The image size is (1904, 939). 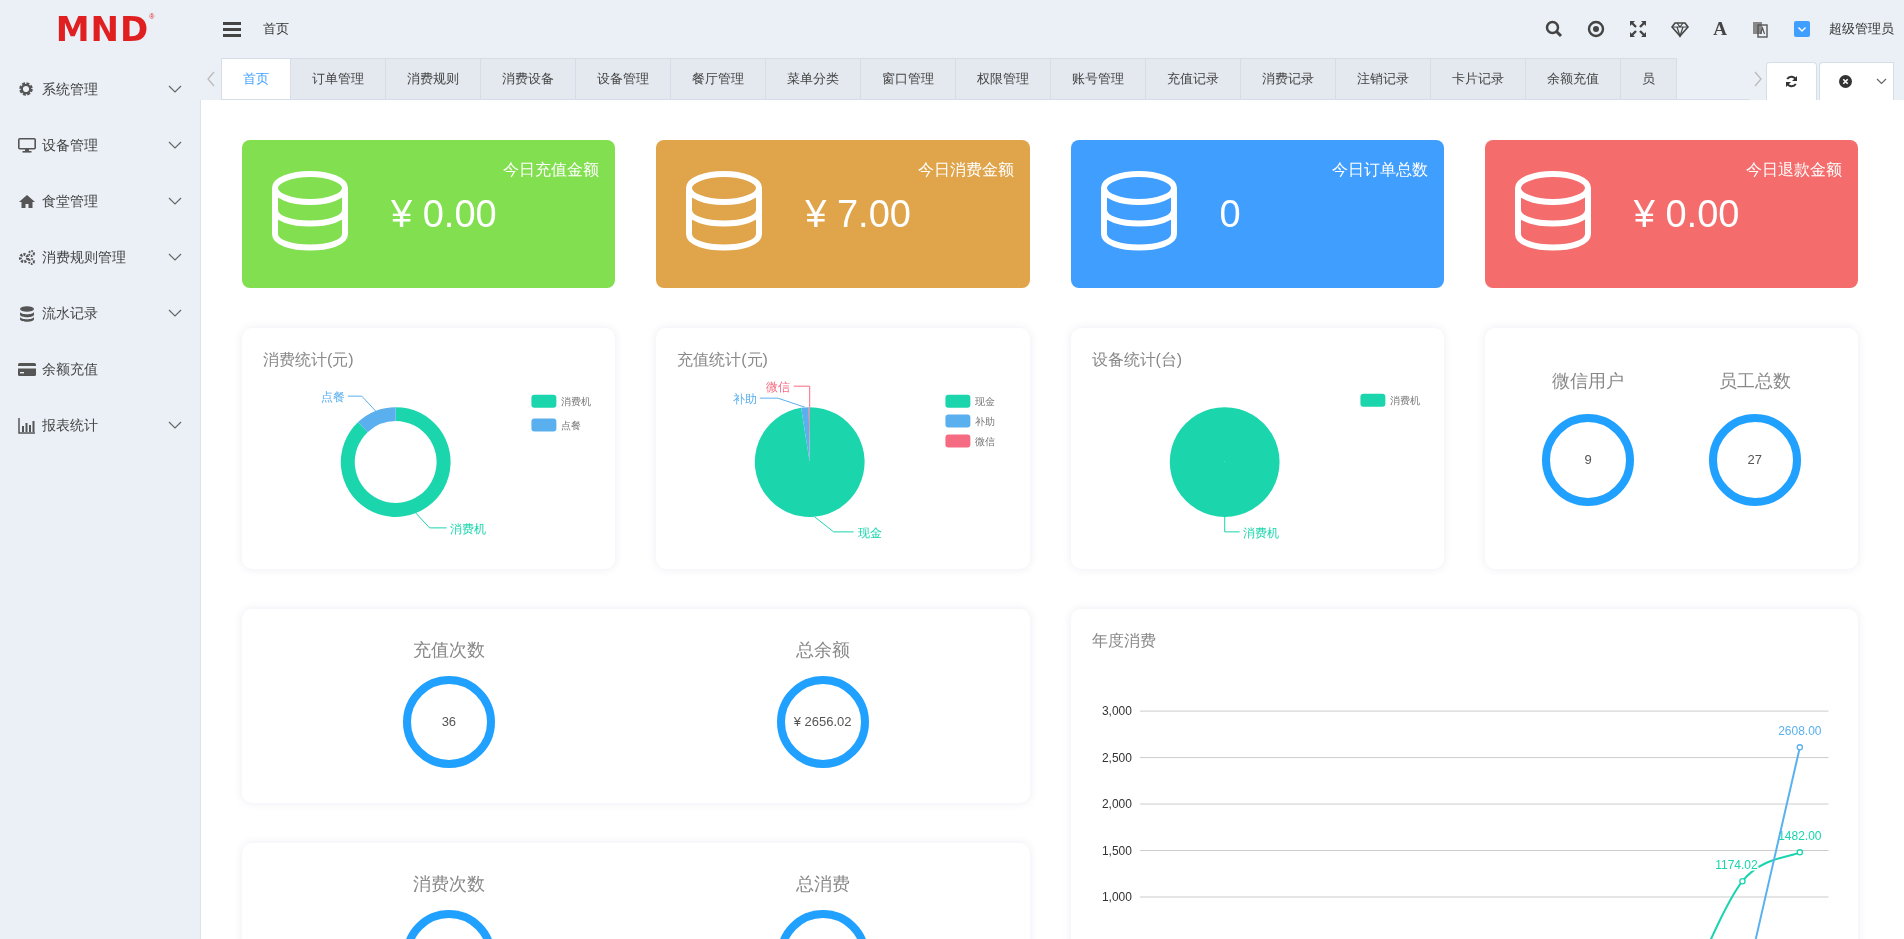 What do you see at coordinates (778, 387) in the screenshot?
I see `slice-label: 微信` at bounding box center [778, 387].